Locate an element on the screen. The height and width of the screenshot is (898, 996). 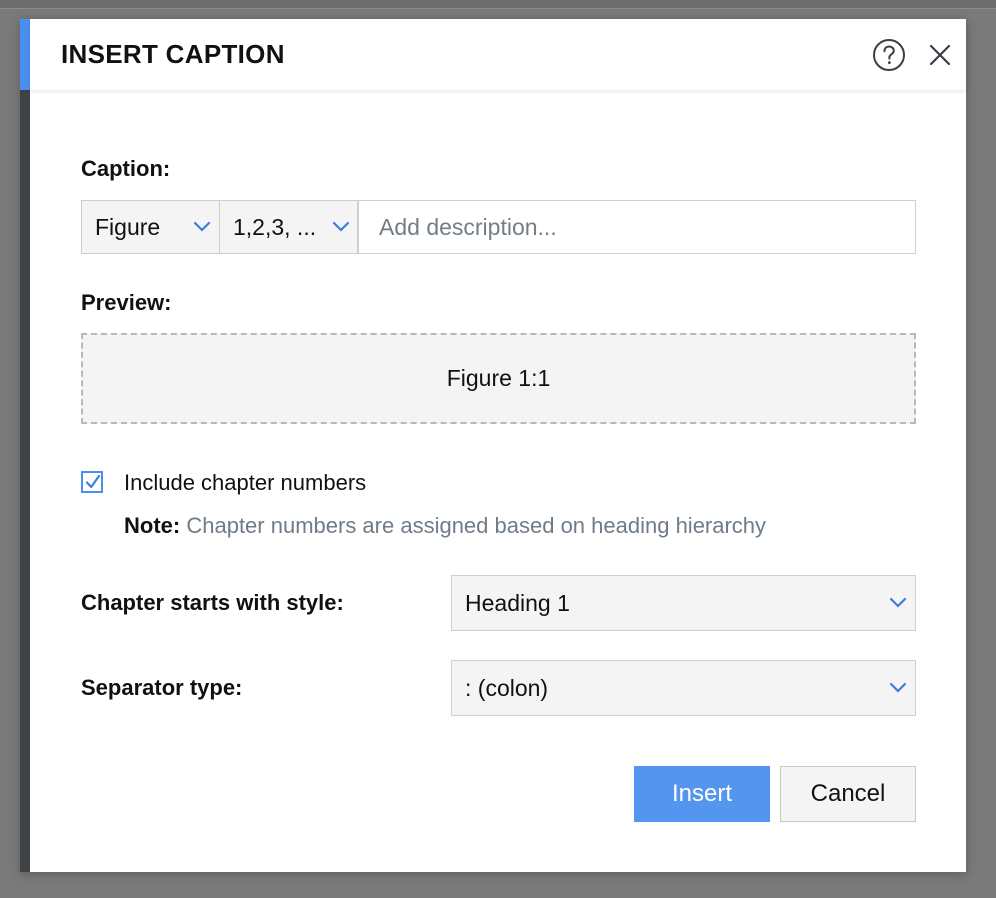
caption-label-value: Figure is located at coordinates (128, 226).